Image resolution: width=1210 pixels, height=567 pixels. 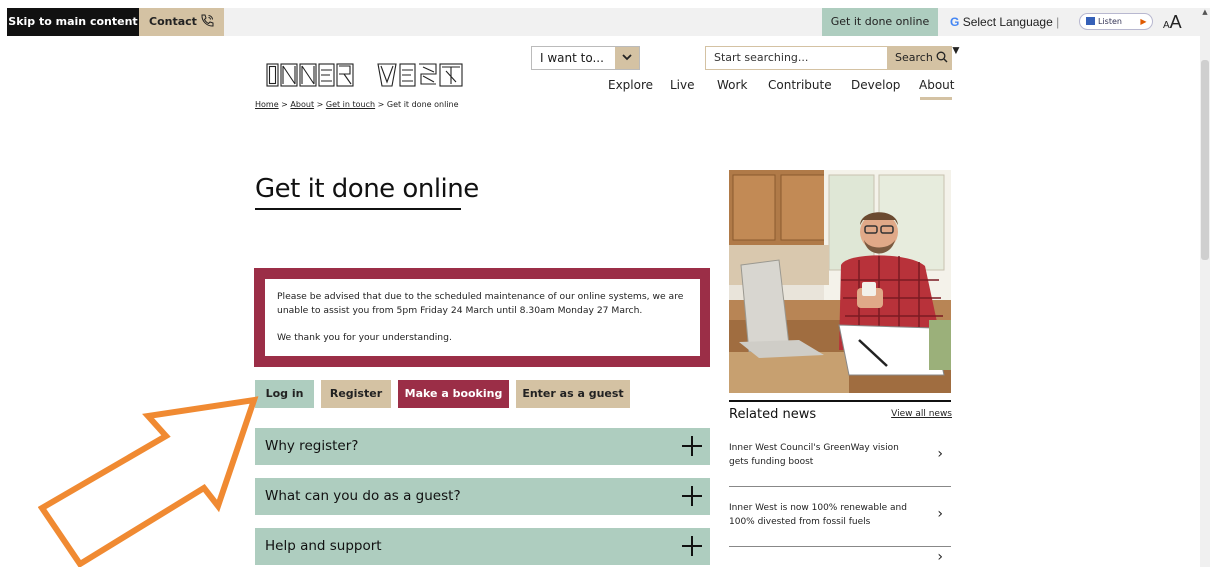 I want to click on related-news-heading: Related news, so click(x=773, y=414).